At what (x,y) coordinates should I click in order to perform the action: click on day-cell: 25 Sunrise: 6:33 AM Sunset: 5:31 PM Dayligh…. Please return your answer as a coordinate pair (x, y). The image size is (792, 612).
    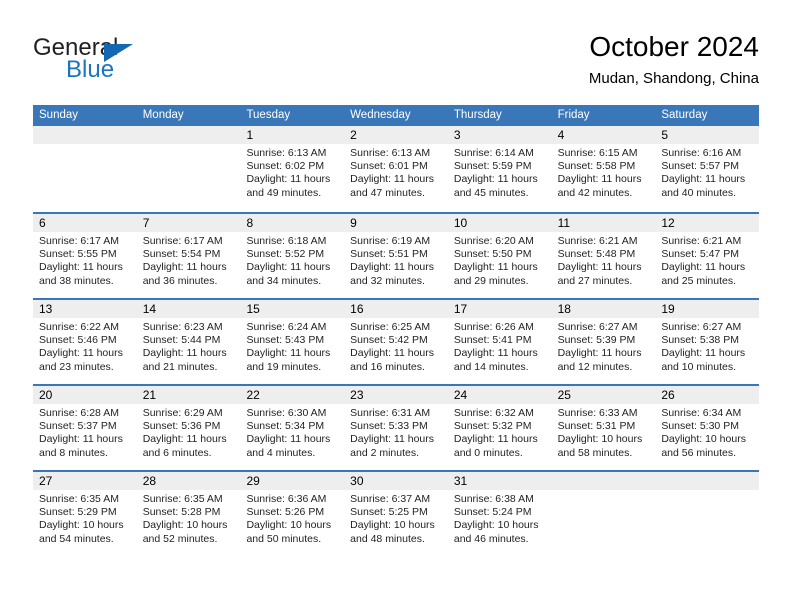
    Looking at the image, I should click on (603, 428).